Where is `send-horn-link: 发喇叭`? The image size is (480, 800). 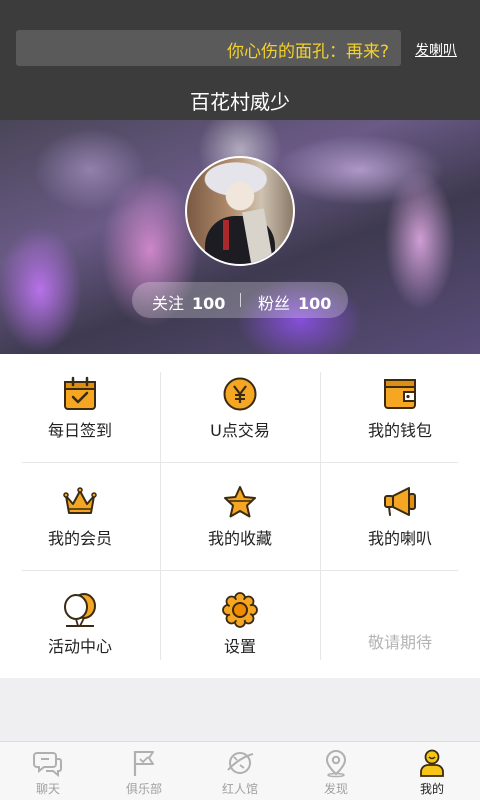
send-horn-link: 发喇叭 is located at coordinates (436, 50).